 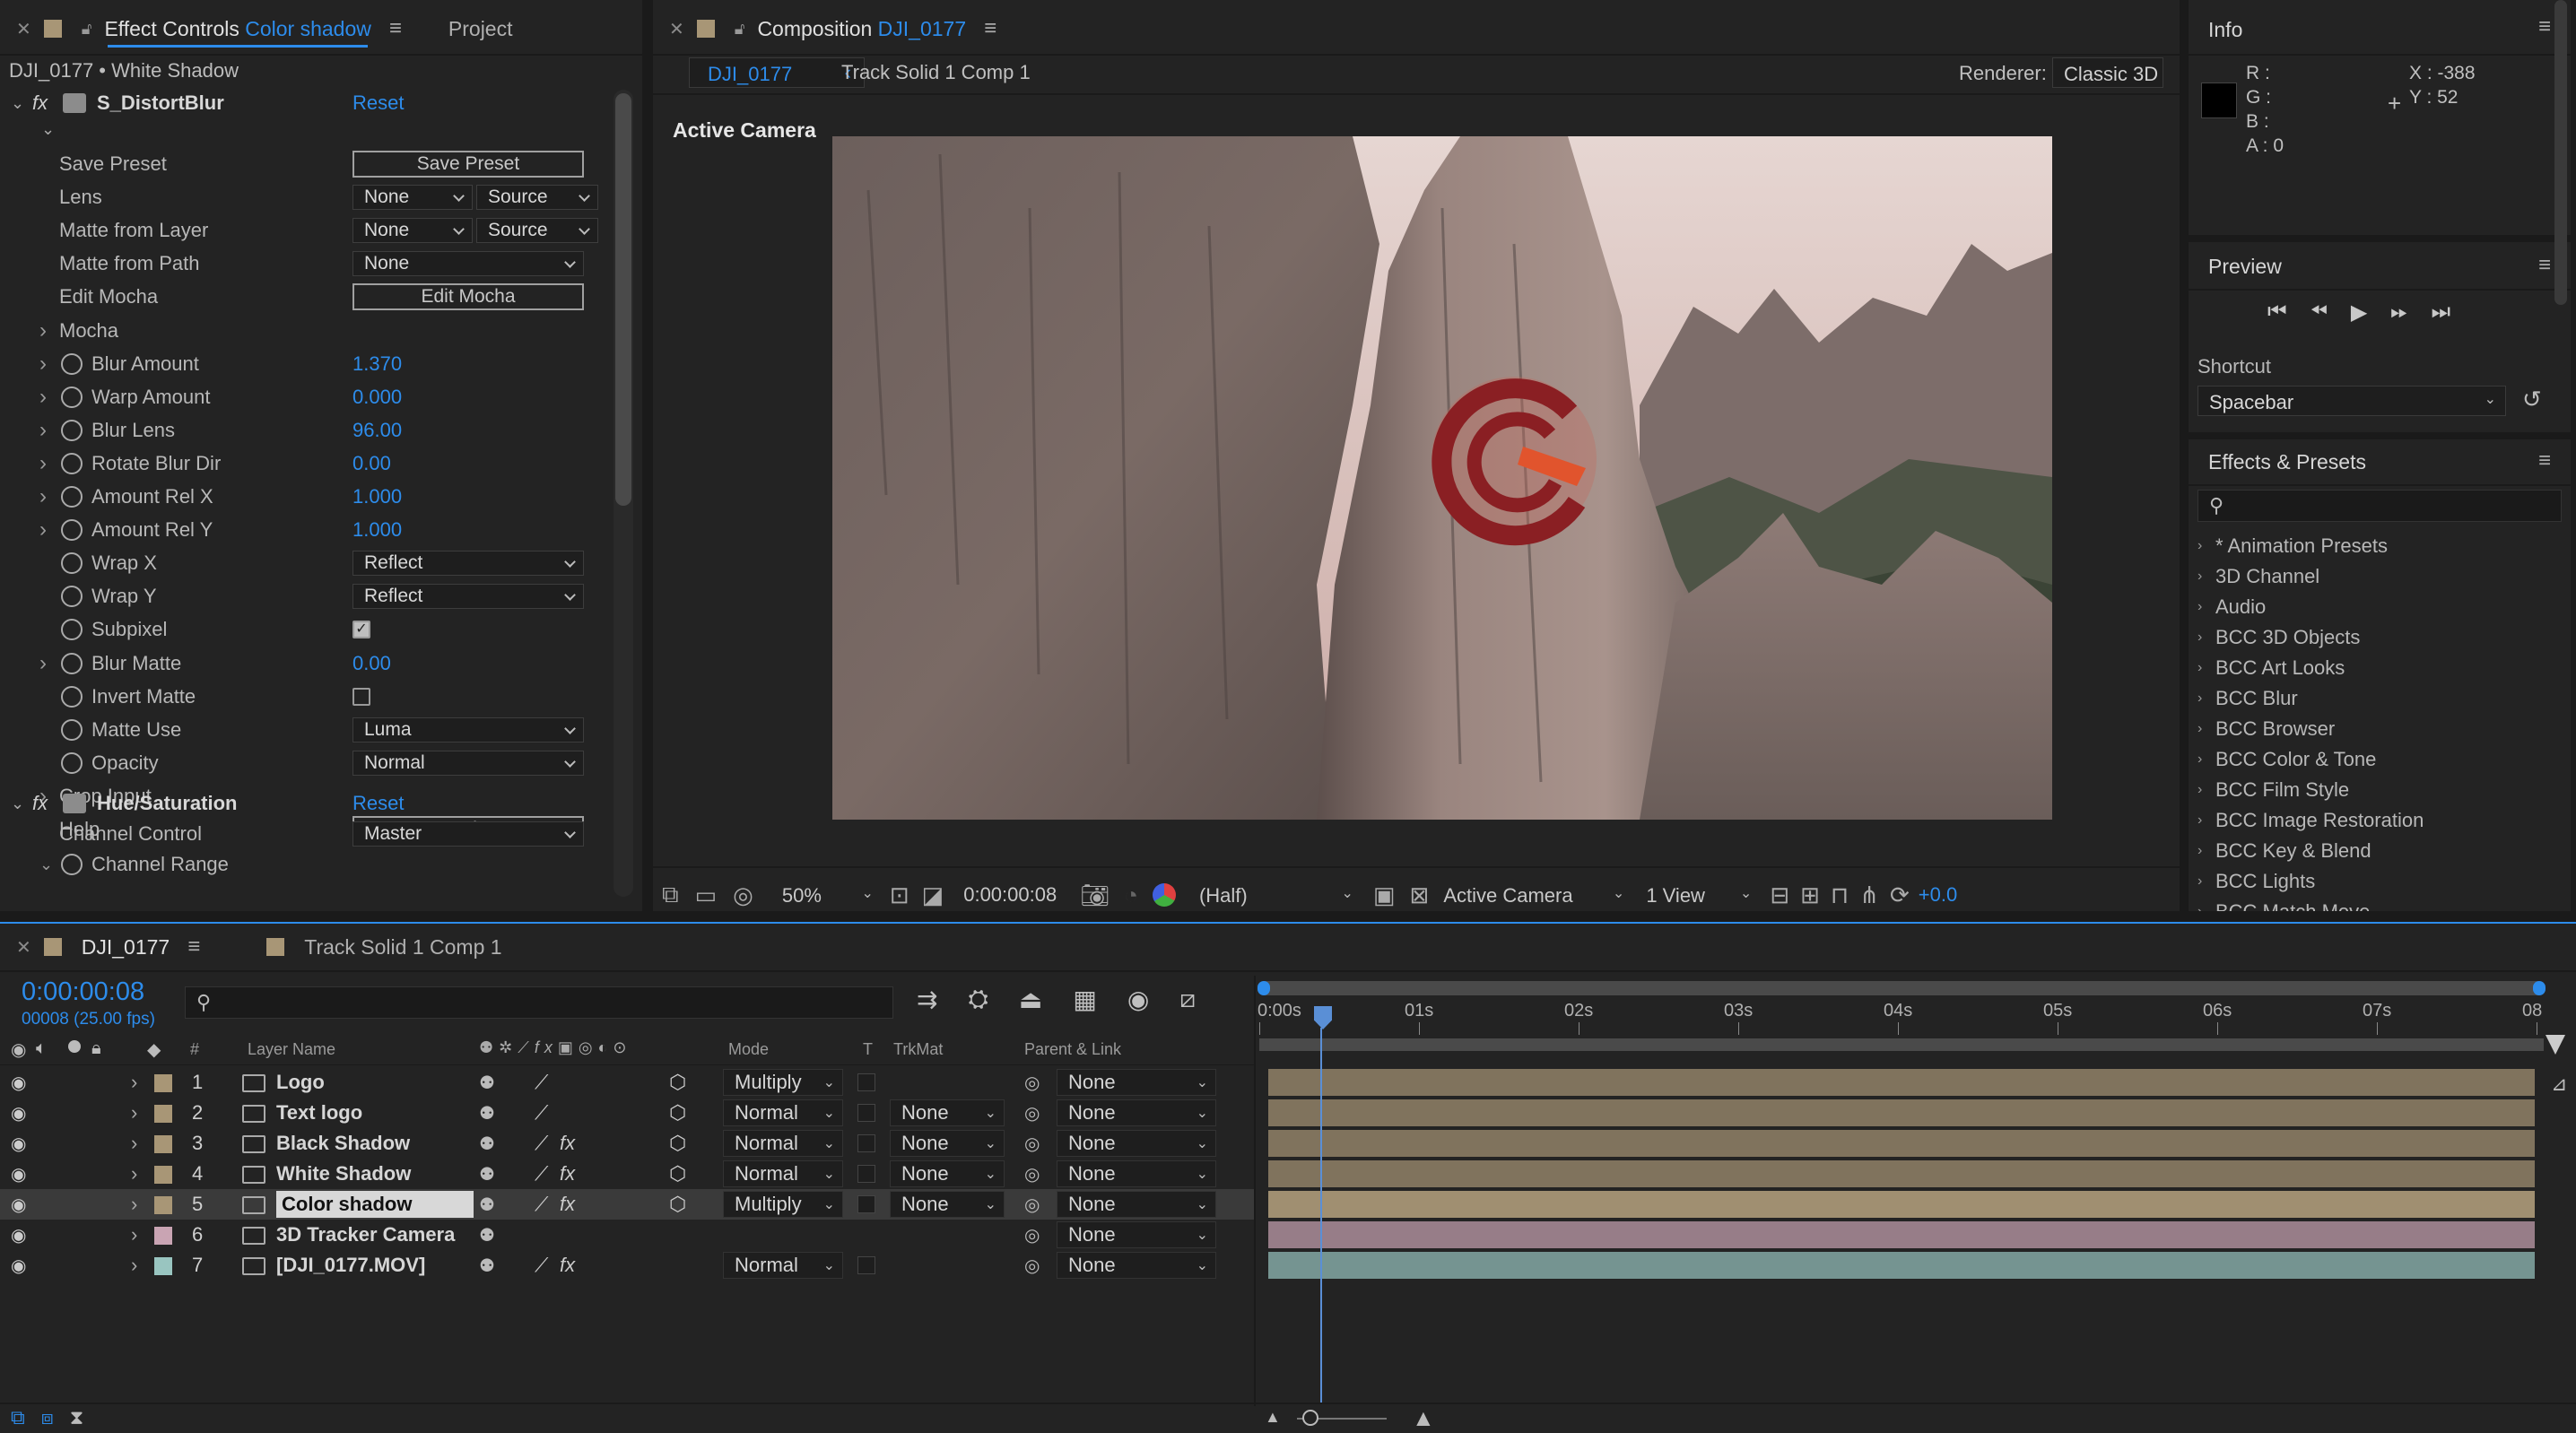 I want to click on param-value: 96.00, so click(x=377, y=431).